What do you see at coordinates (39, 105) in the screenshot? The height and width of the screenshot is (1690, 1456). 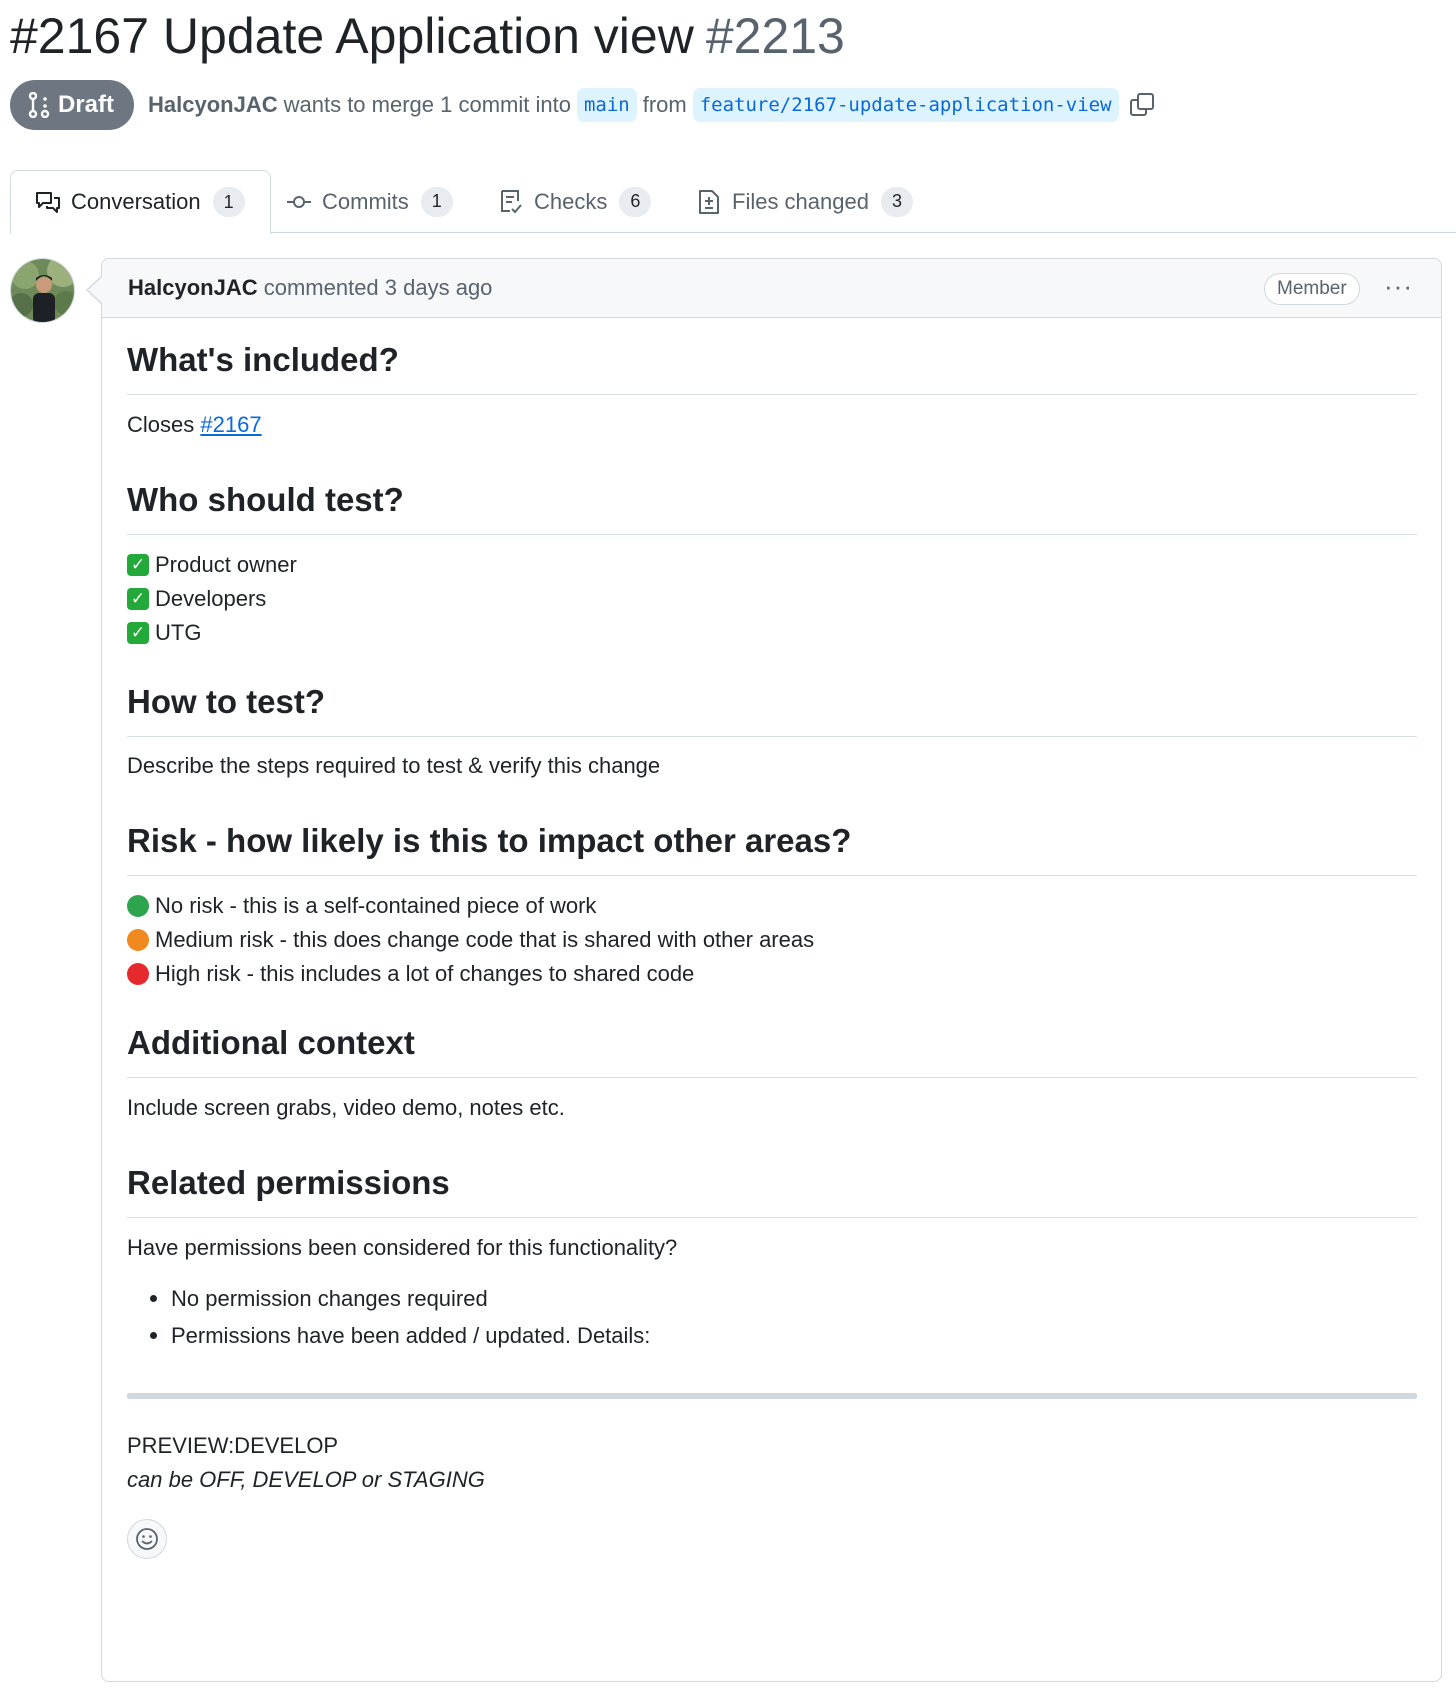 I see `git-pull-request-draft-icon` at bounding box center [39, 105].